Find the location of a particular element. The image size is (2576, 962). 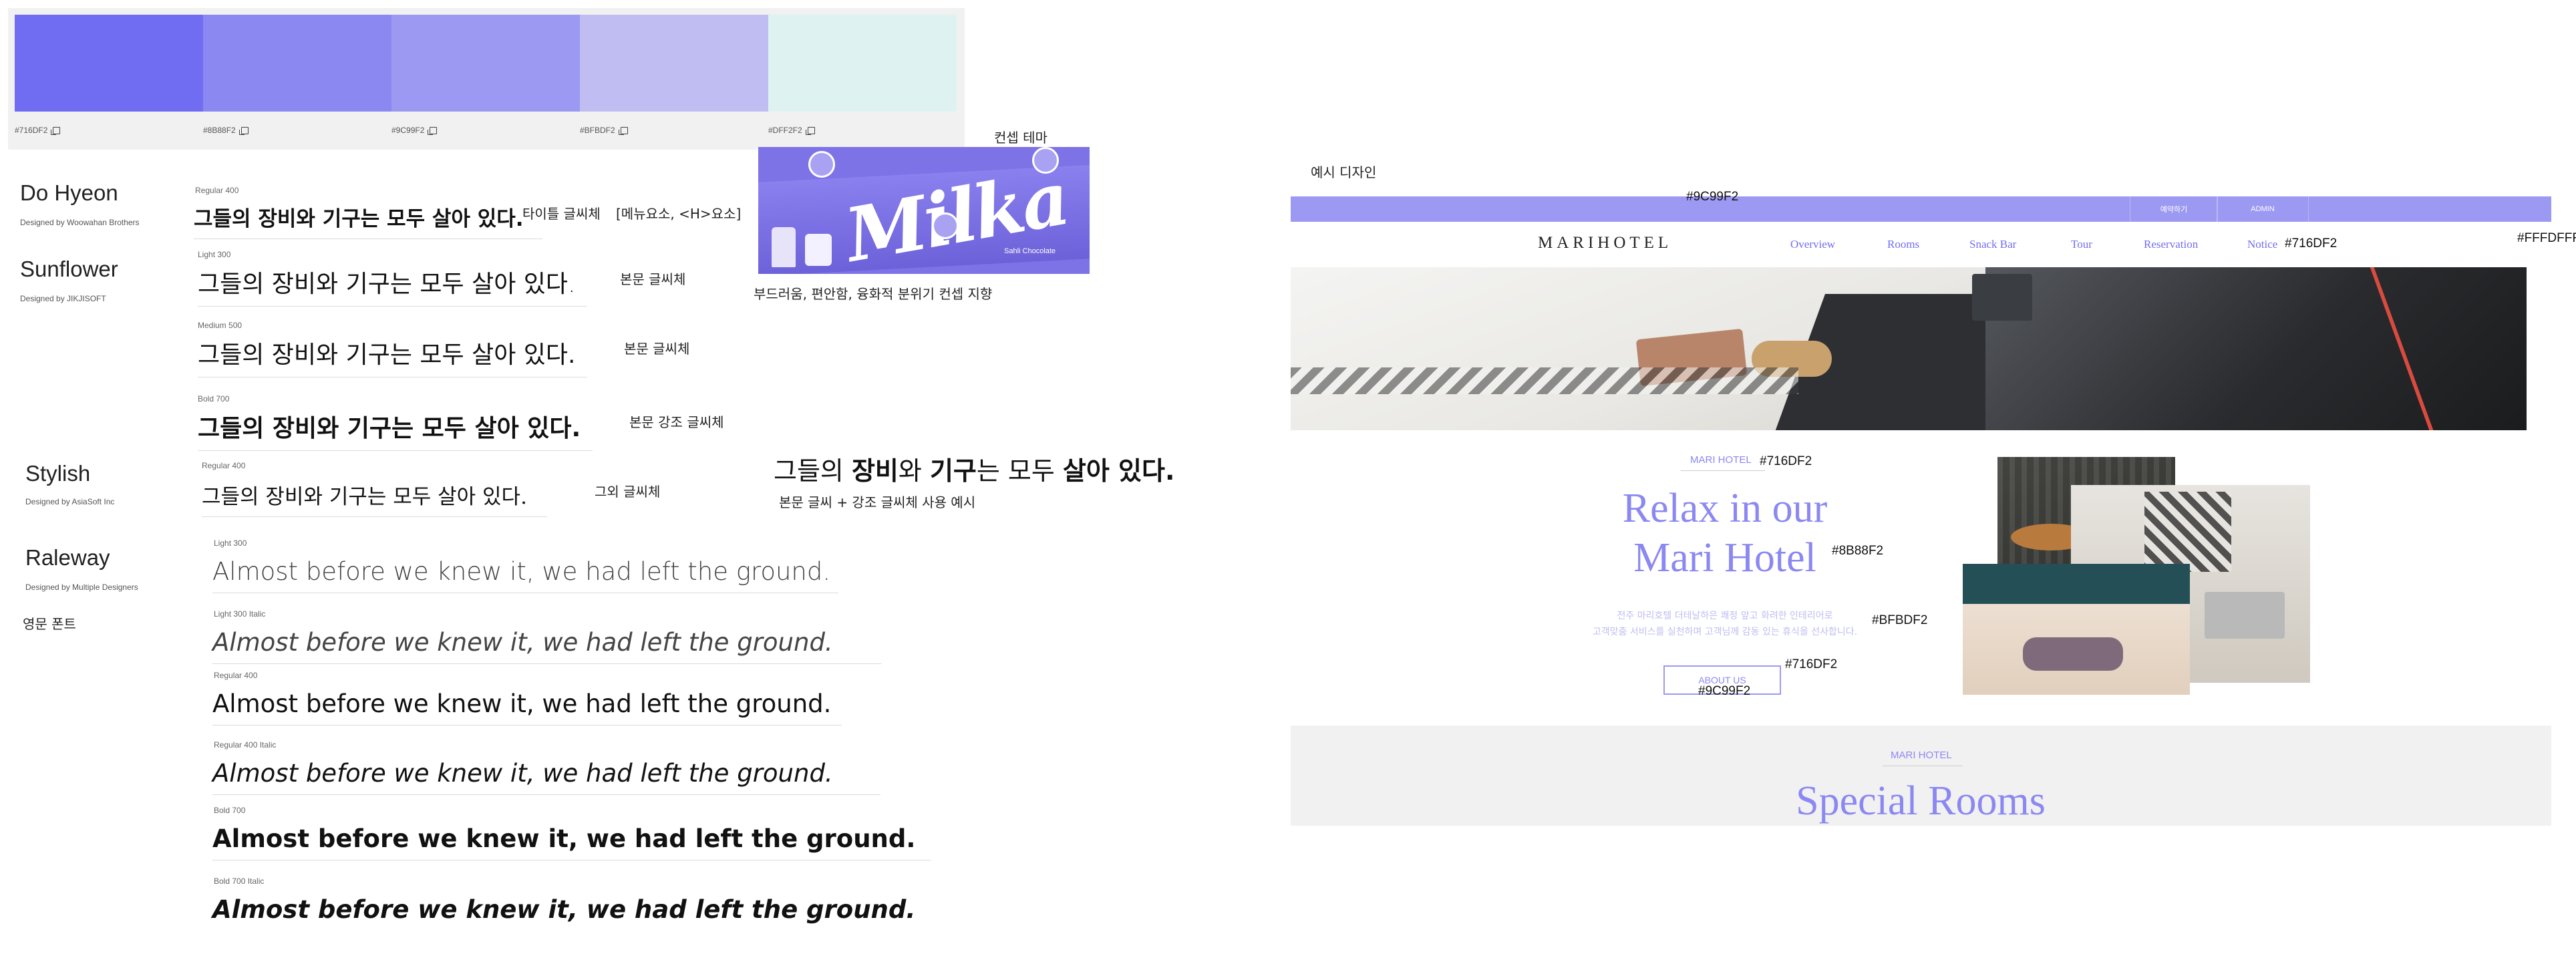

nav-tour: Tour is located at coordinates (2081, 244).